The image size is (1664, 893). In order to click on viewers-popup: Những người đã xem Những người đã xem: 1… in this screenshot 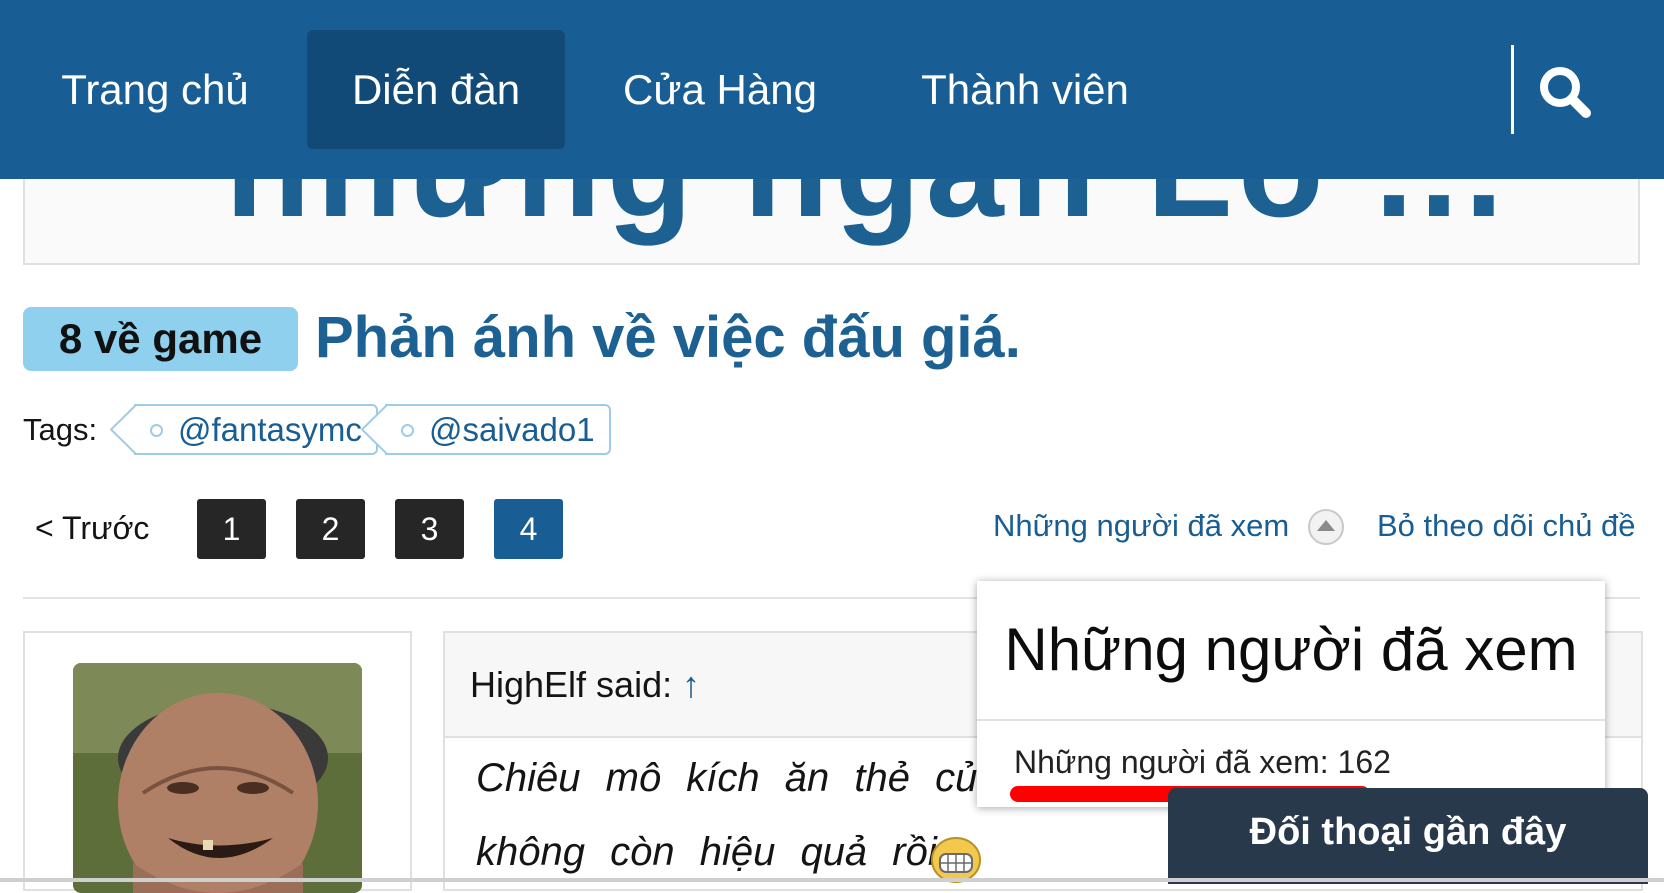, I will do `click(1291, 694)`.